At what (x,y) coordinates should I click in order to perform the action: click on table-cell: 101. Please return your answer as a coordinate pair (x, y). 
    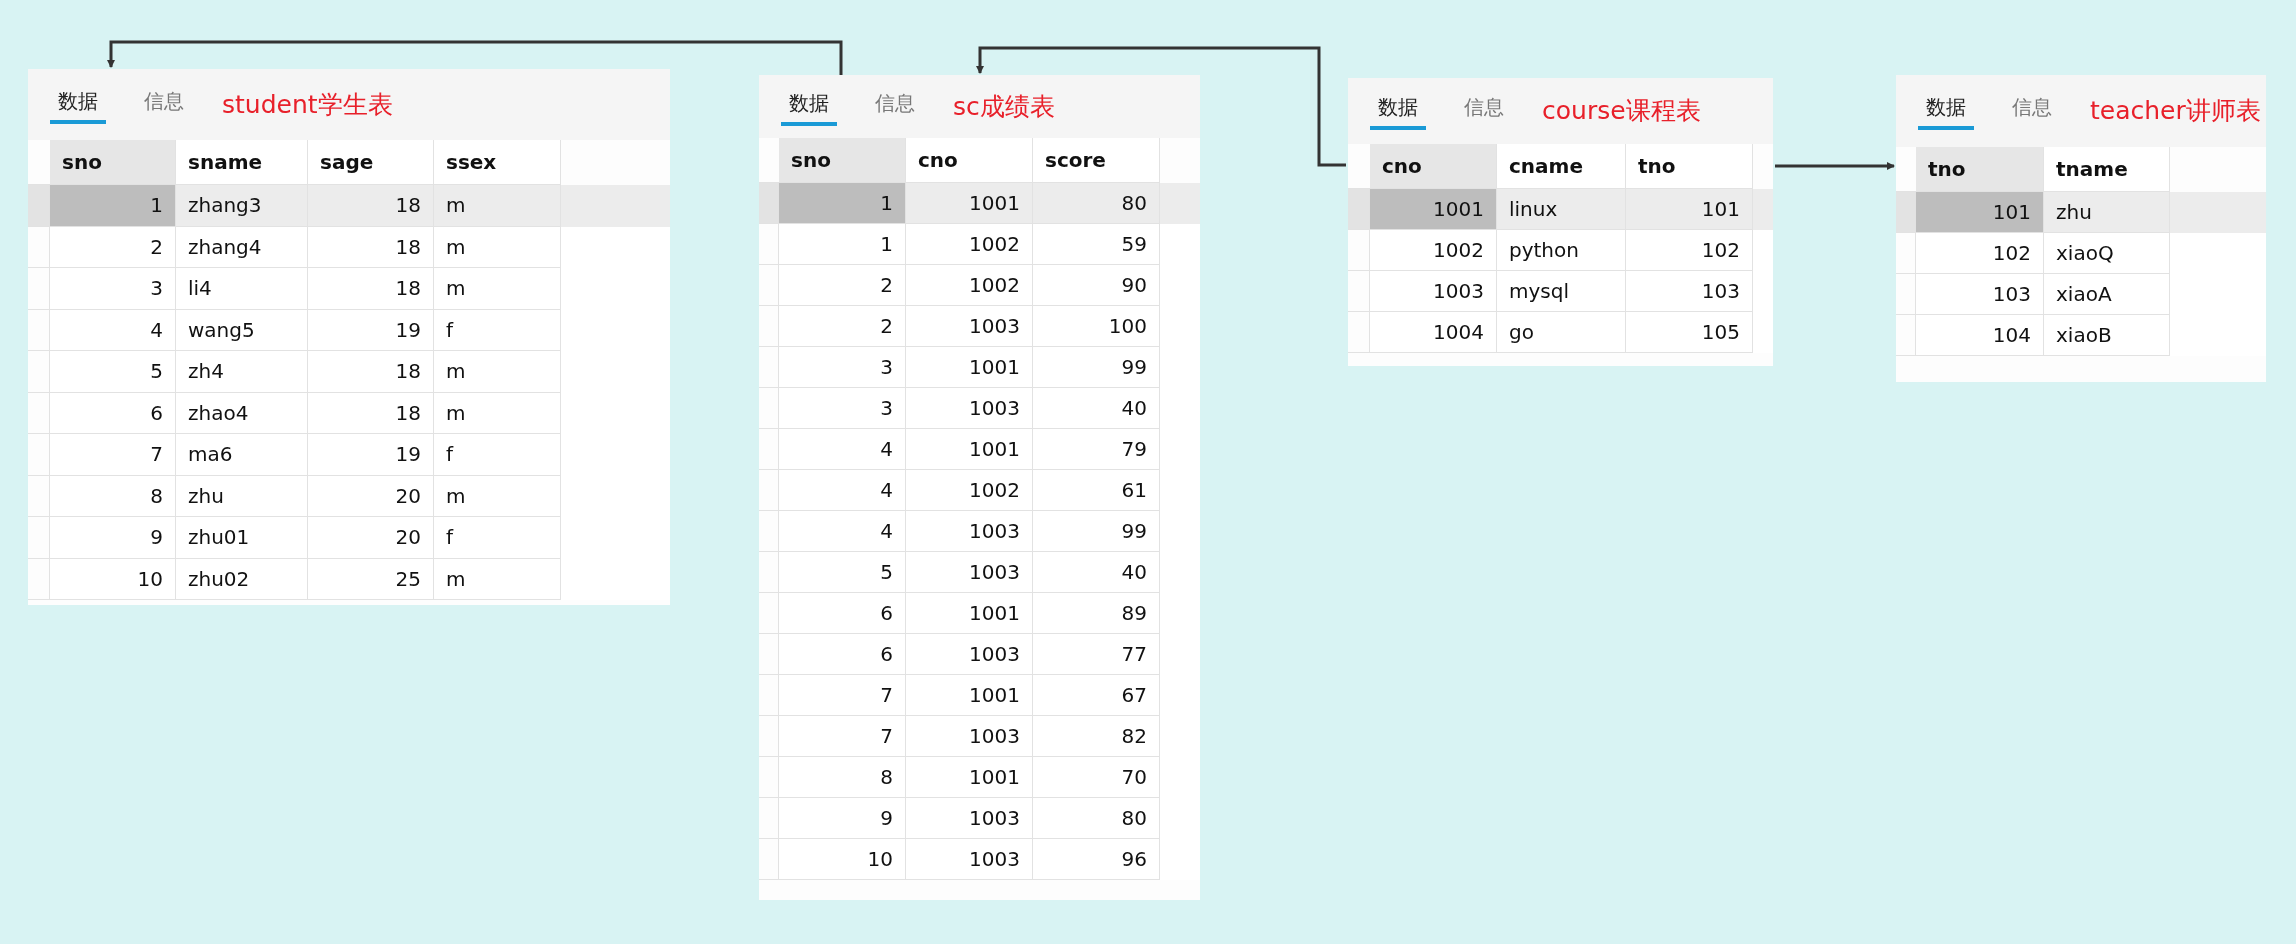
    Looking at the image, I should click on (1980, 212).